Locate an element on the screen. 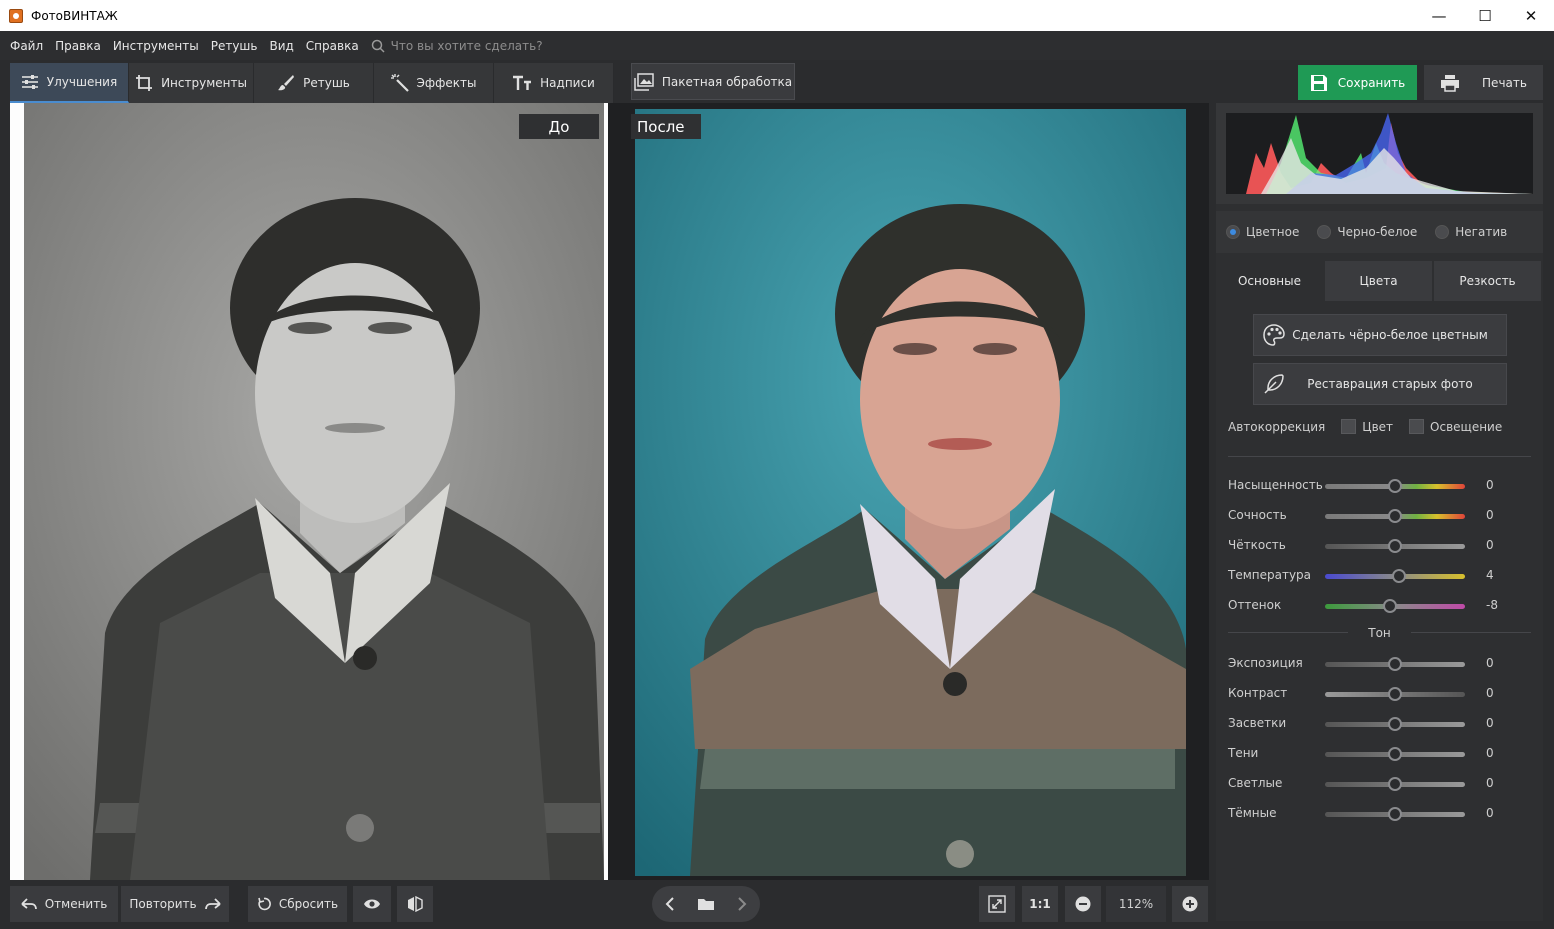 Image resolution: width=1554 pixels, height=929 pixels. tab-sharpness: Резкость is located at coordinates (1488, 281).